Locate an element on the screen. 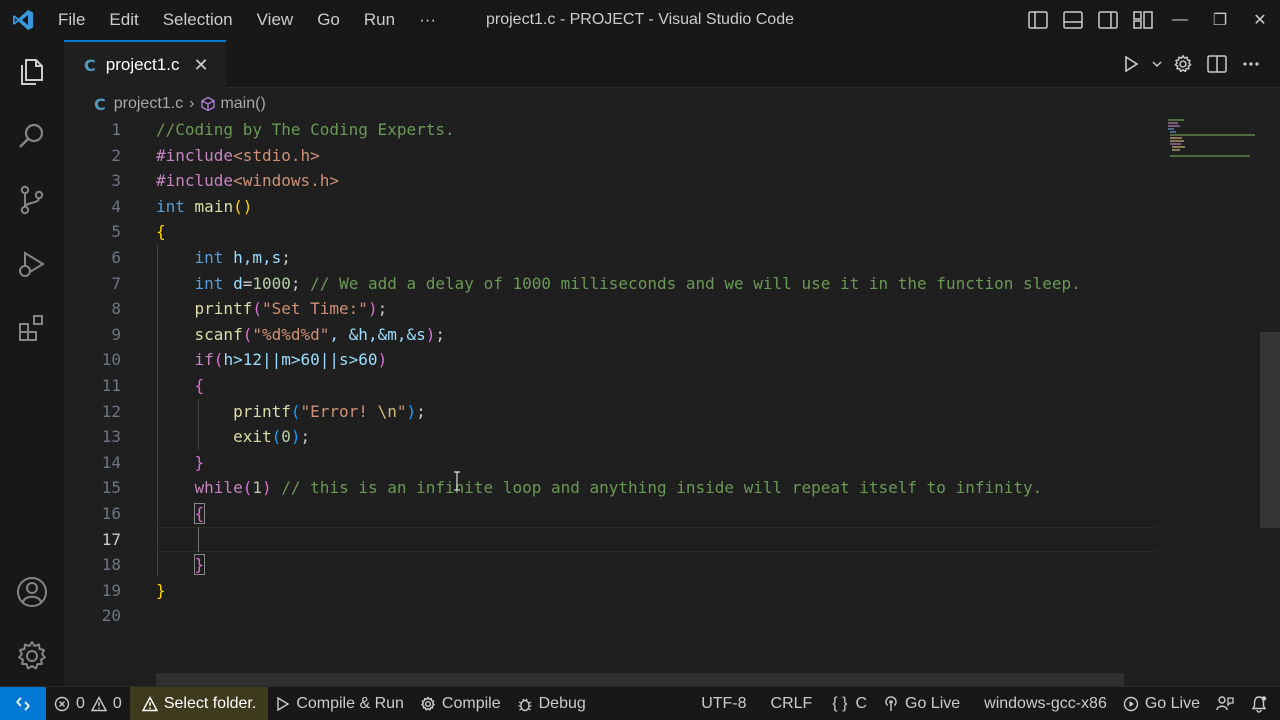  chevron-down-icon is located at coordinates (1157, 64).